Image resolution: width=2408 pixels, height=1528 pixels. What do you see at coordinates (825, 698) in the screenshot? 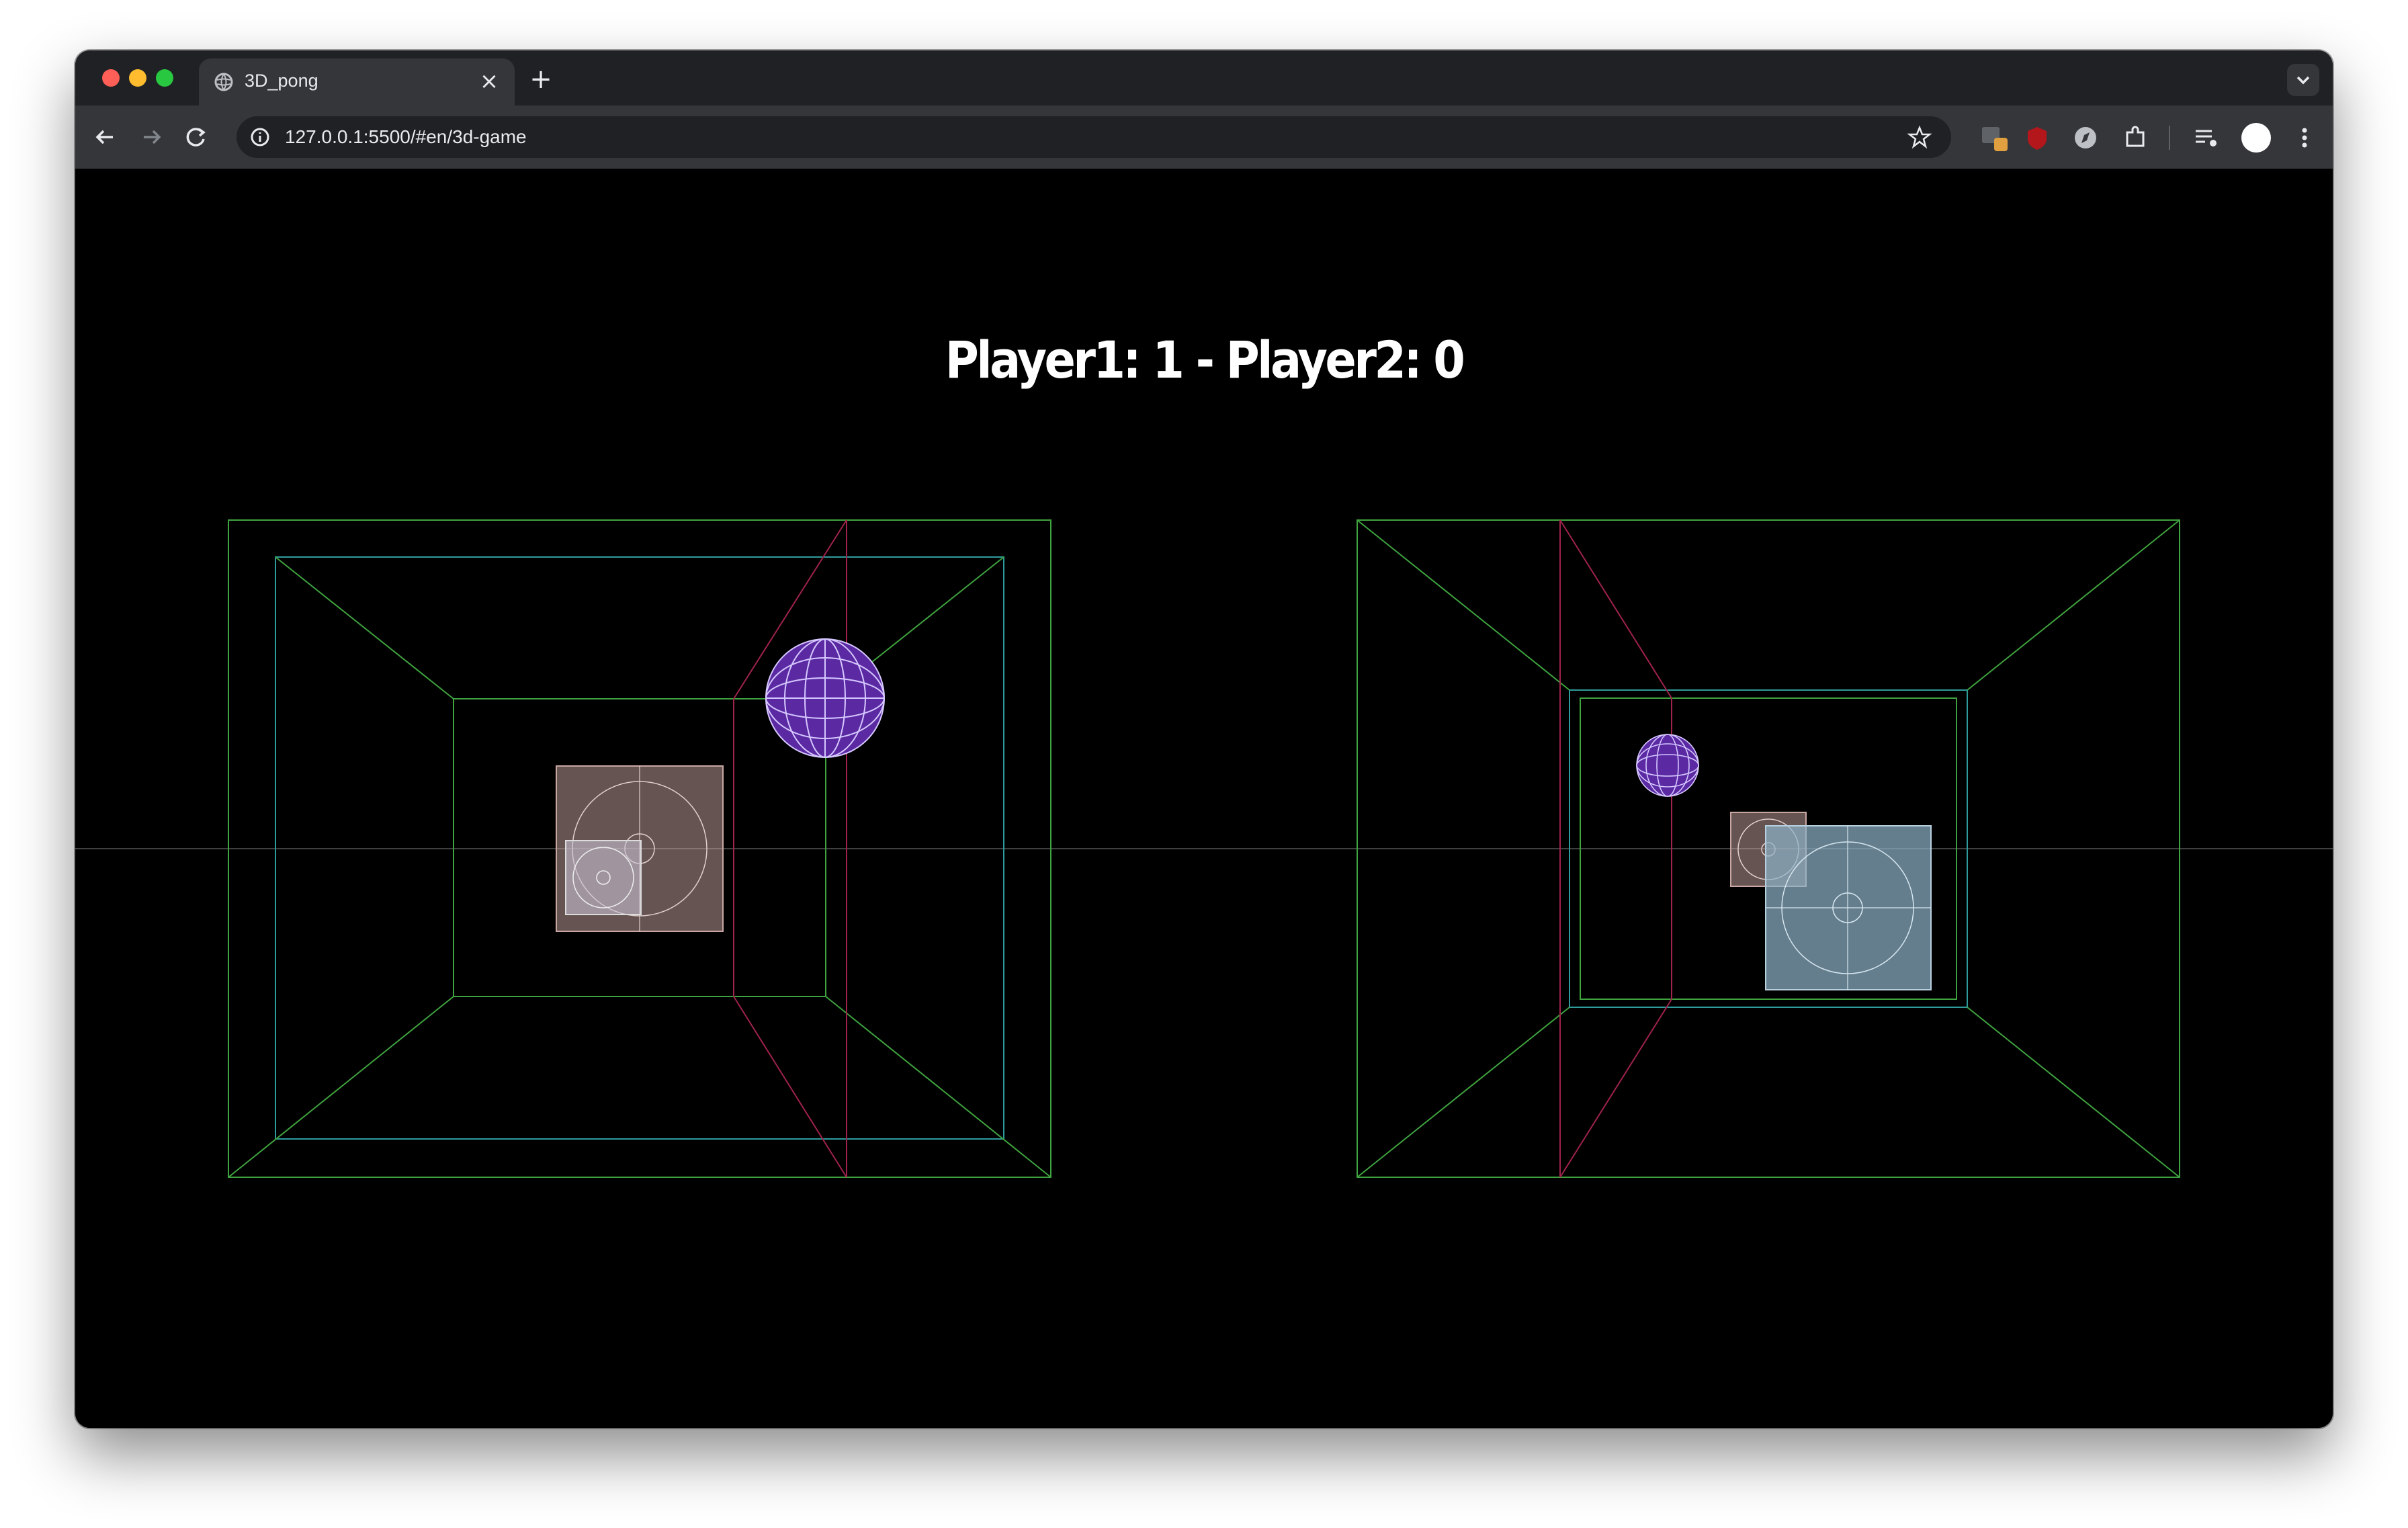
I see `player1-ball` at bounding box center [825, 698].